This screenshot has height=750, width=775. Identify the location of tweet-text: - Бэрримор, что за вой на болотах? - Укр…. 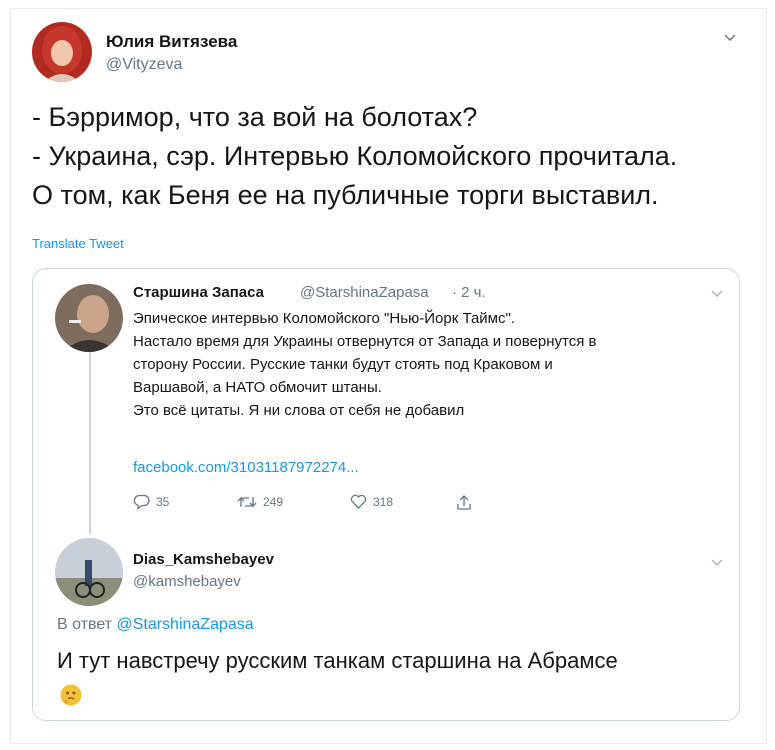
(392, 156).